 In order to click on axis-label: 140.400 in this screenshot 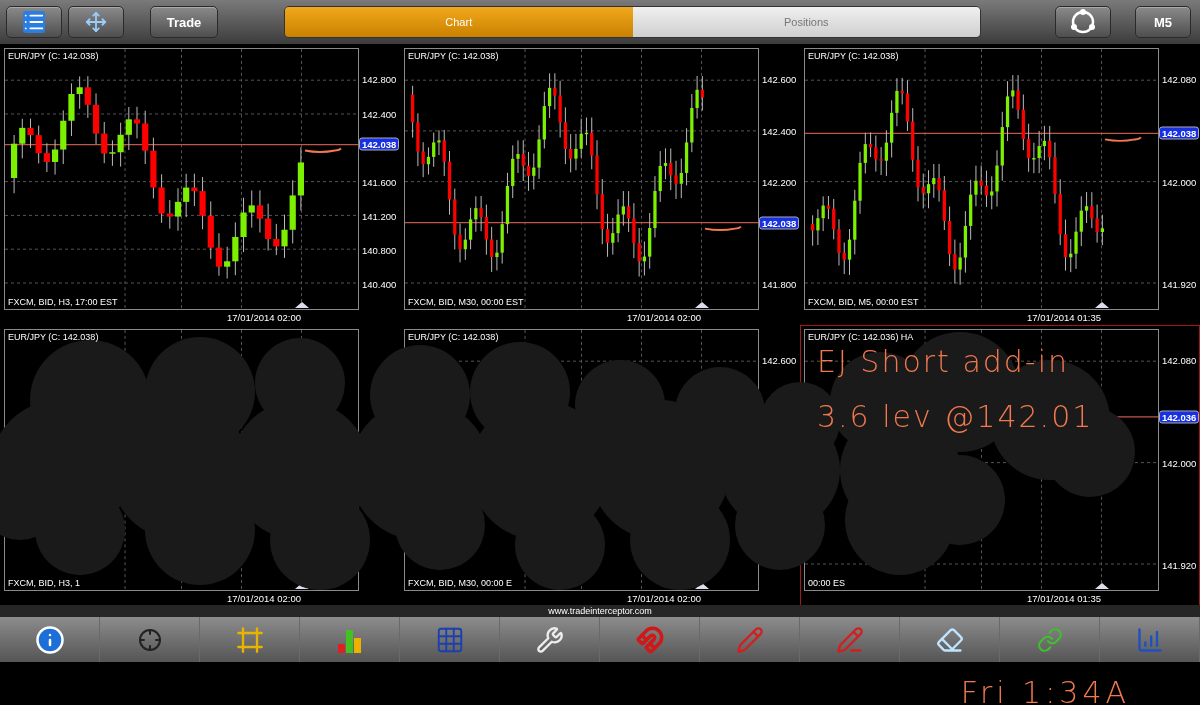, I will do `click(379, 284)`.